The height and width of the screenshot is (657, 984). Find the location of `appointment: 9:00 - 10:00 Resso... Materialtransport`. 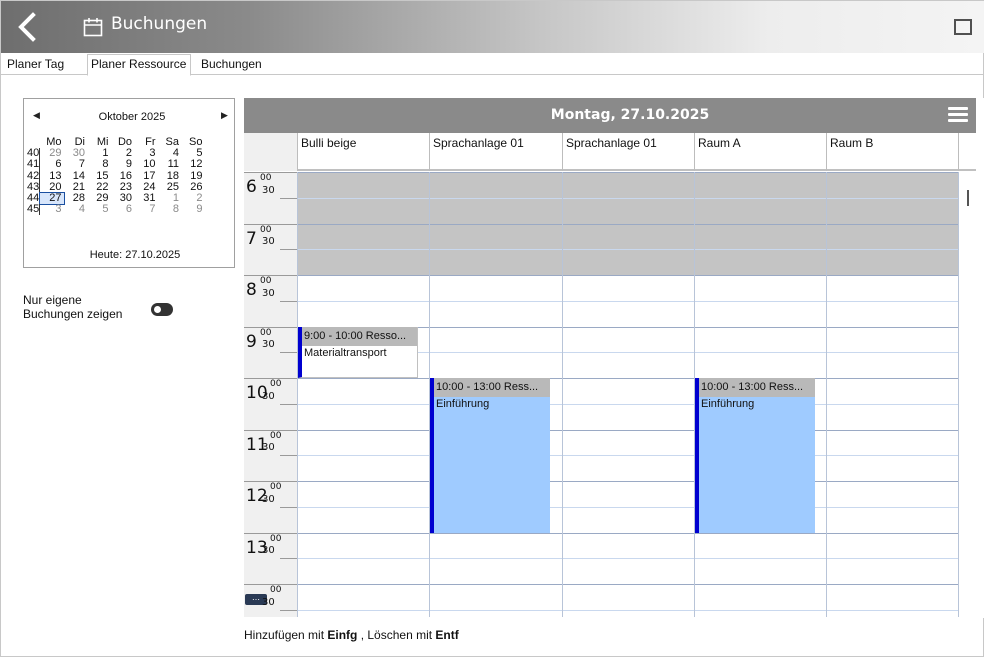

appointment: 9:00 - 10:00 Resso... Materialtransport is located at coordinates (358, 352).